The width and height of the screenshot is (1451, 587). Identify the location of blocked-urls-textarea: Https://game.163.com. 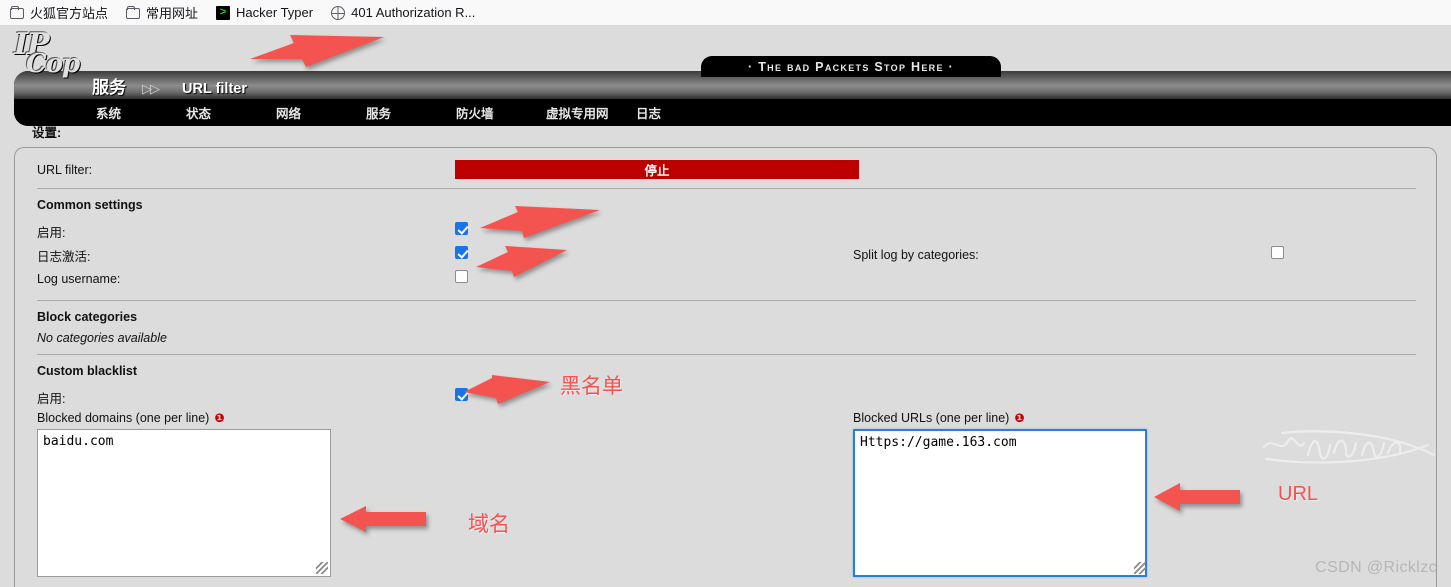
(1000, 503).